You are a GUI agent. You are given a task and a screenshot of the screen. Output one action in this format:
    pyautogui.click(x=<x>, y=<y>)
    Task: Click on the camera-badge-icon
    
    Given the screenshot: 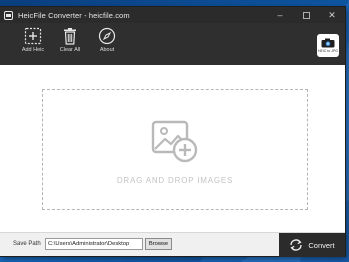 What is the action you would take?
    pyautogui.click(x=328, y=43)
    